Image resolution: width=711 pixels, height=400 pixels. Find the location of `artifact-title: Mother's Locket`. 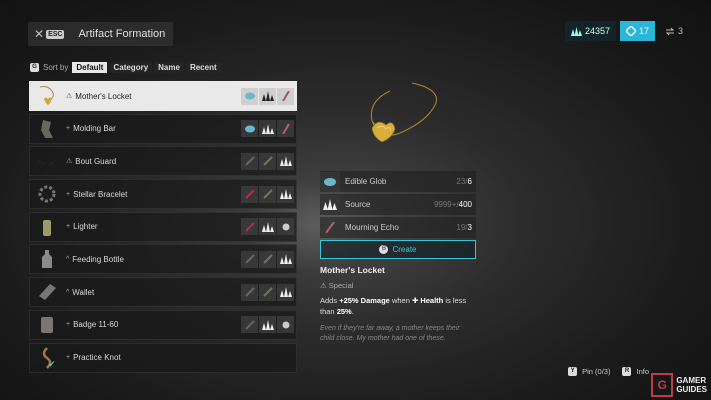

artifact-title: Mother's Locket is located at coordinates (352, 270).